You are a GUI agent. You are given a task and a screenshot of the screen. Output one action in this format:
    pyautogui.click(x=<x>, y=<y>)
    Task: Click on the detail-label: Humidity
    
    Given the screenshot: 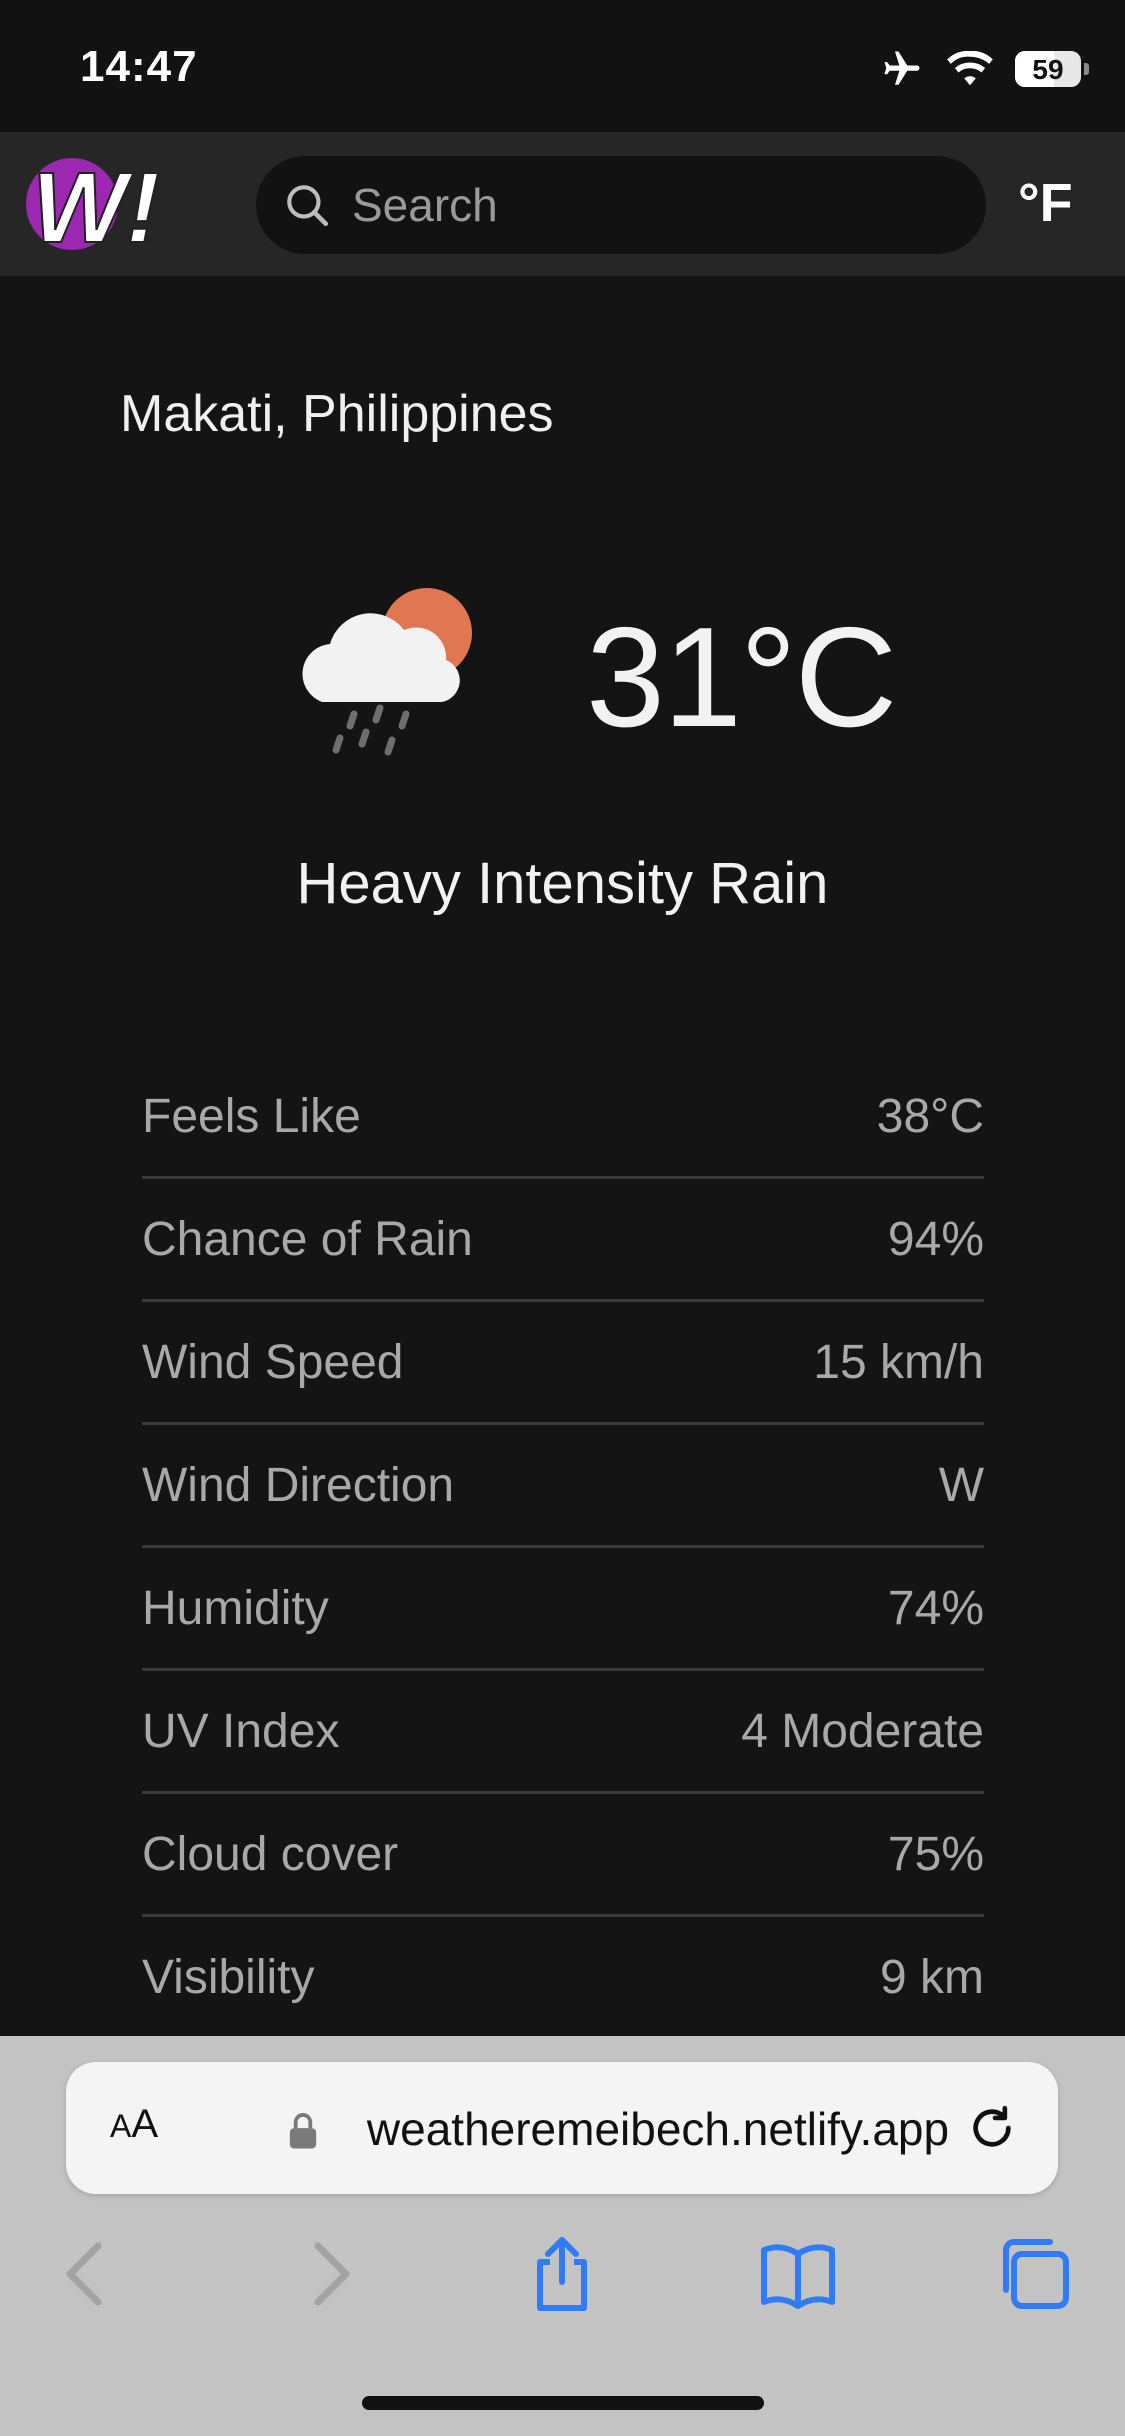 What is the action you would take?
    pyautogui.click(x=235, y=1608)
    